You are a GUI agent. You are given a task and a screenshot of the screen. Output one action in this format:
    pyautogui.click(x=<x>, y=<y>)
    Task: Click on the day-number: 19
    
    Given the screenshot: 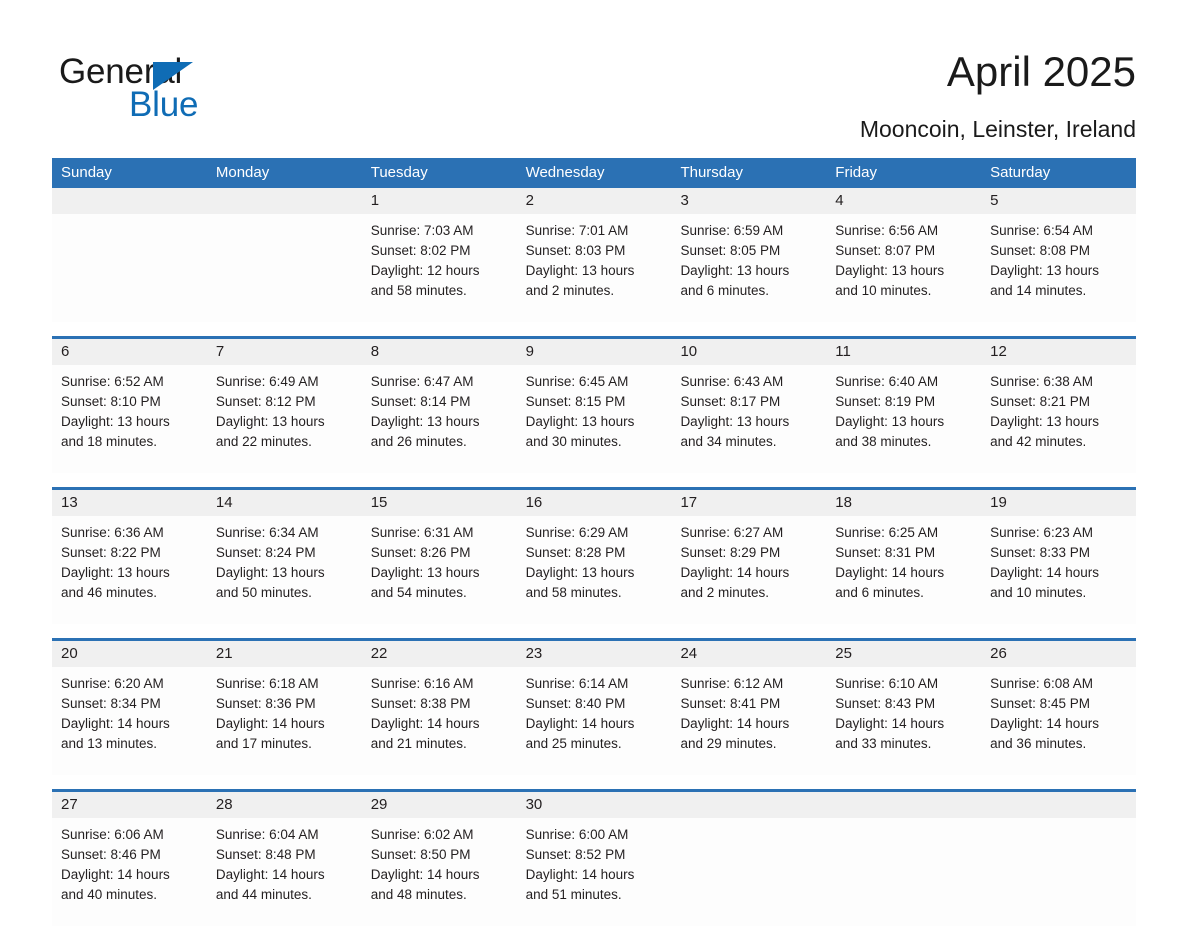 What is the action you would take?
    pyautogui.click(x=1058, y=503)
    